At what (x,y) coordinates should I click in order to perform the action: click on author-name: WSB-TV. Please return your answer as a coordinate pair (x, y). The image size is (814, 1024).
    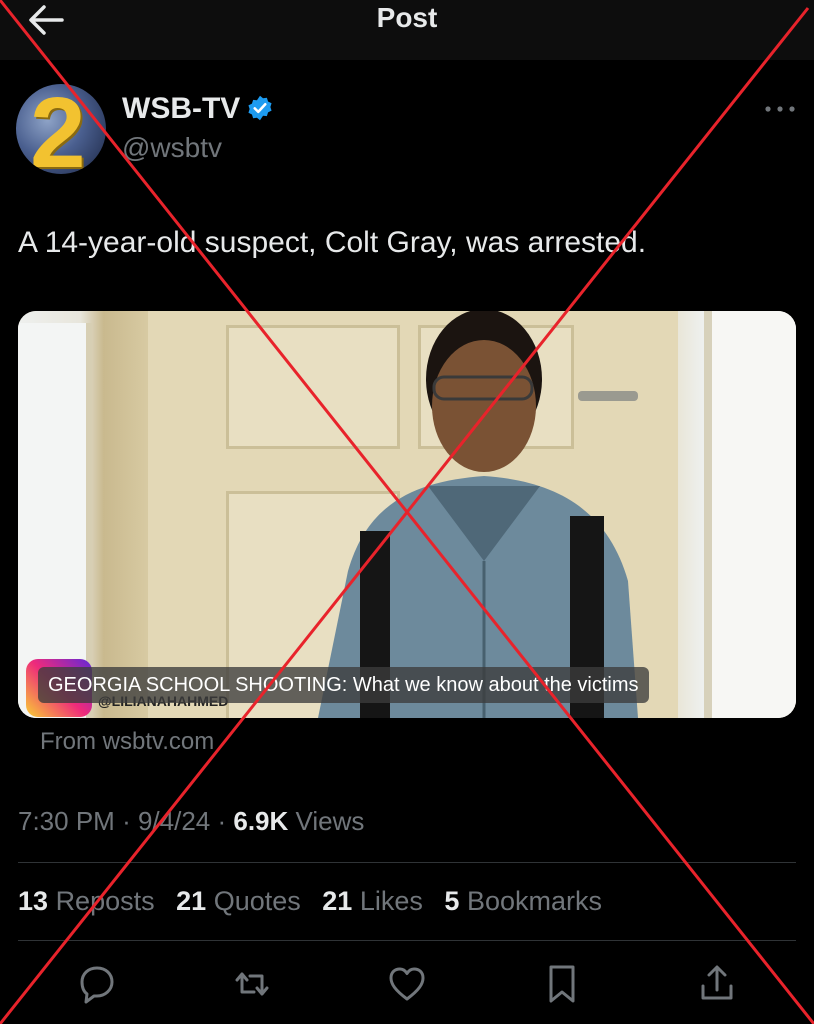
    Looking at the image, I should click on (181, 109).